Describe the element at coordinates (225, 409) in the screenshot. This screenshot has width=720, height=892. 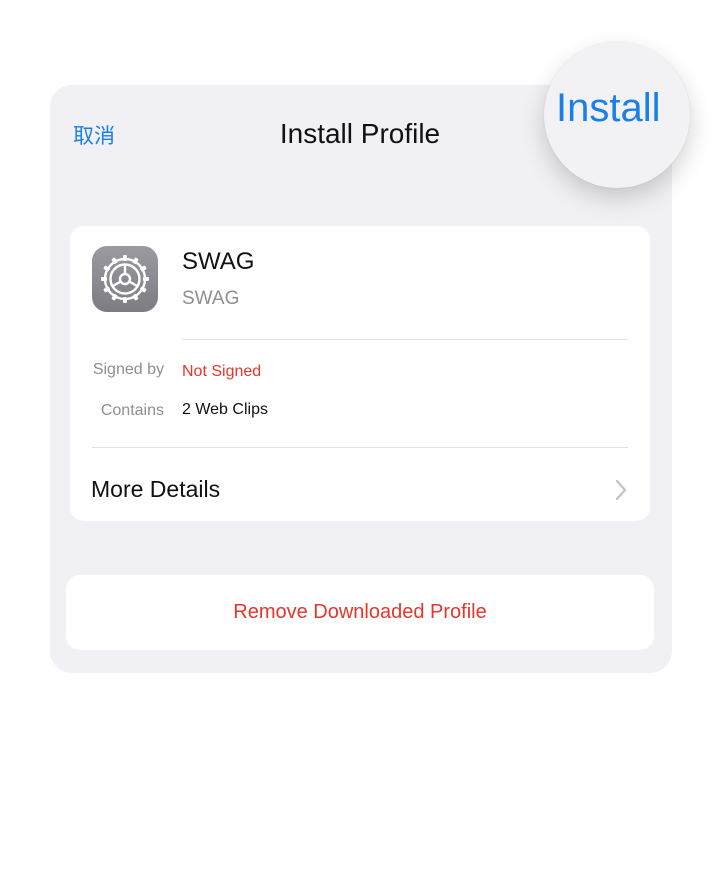
I see `contains-value: 2 Web Clips` at that location.